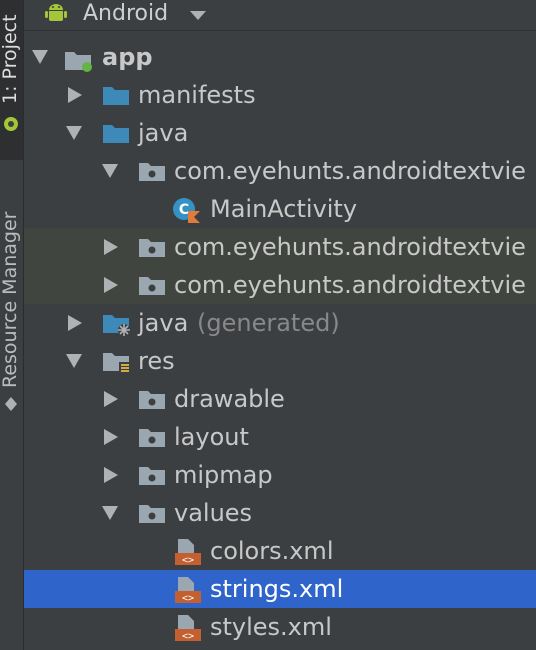  What do you see at coordinates (116, 134) in the screenshot?
I see `source-folder-icon` at bounding box center [116, 134].